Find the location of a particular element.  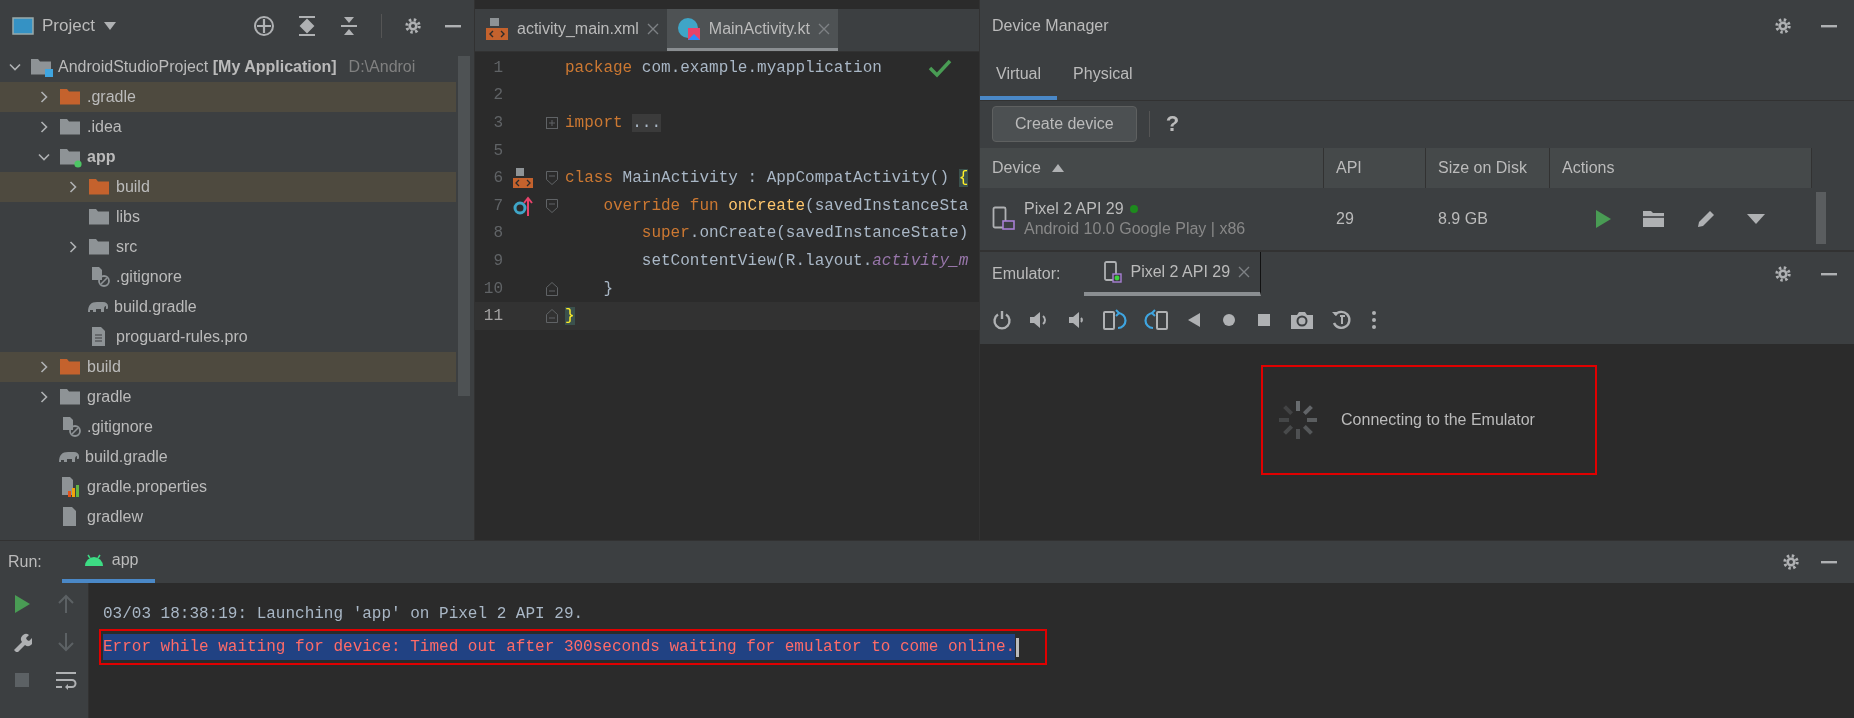

soft-wrap-icon is located at coordinates (66, 680).